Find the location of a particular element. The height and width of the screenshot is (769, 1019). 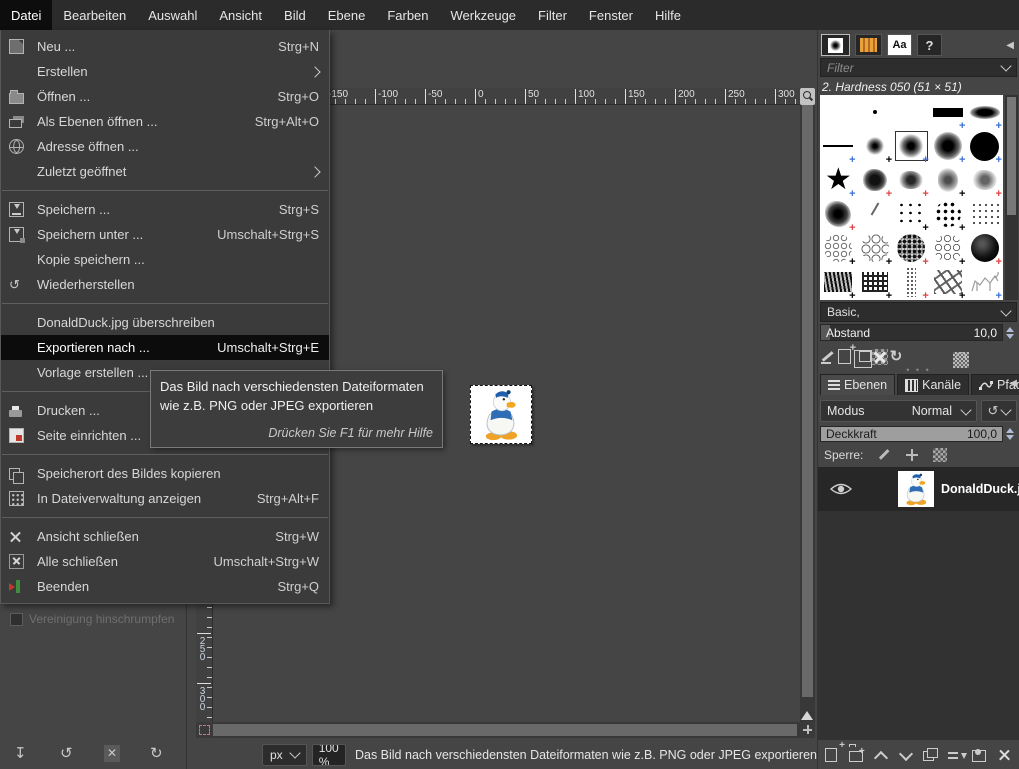

duplicate-brush-icon is located at coordinates (863, 359).